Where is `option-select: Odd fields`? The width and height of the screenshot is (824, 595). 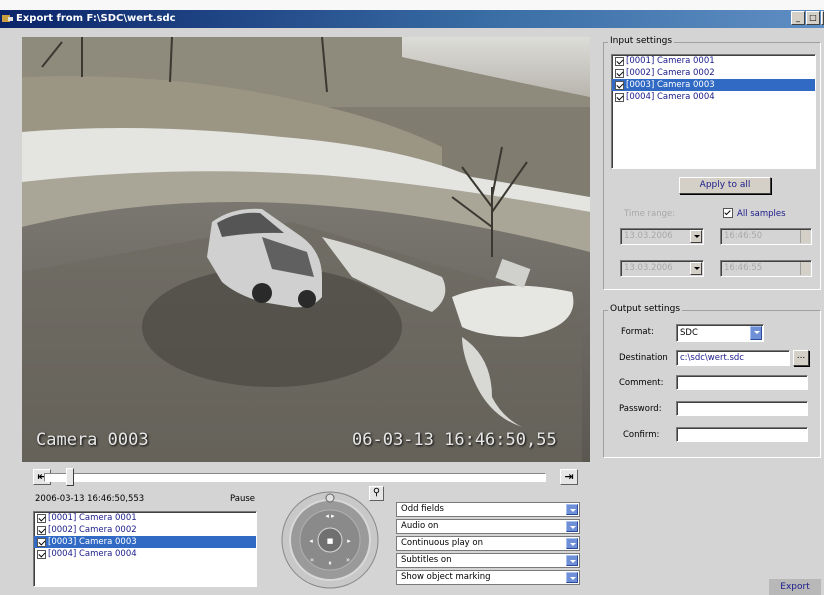 option-select: Odd fields is located at coordinates (488, 509).